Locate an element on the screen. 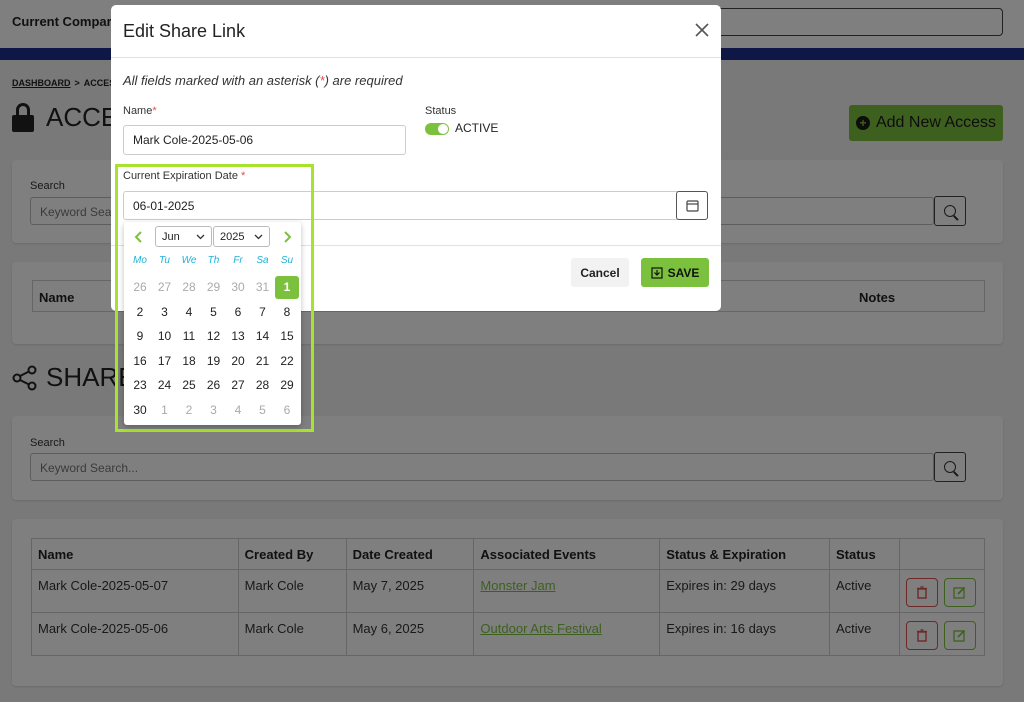 The height and width of the screenshot is (702, 1024). calendar-day: 10 is located at coordinates (165, 336).